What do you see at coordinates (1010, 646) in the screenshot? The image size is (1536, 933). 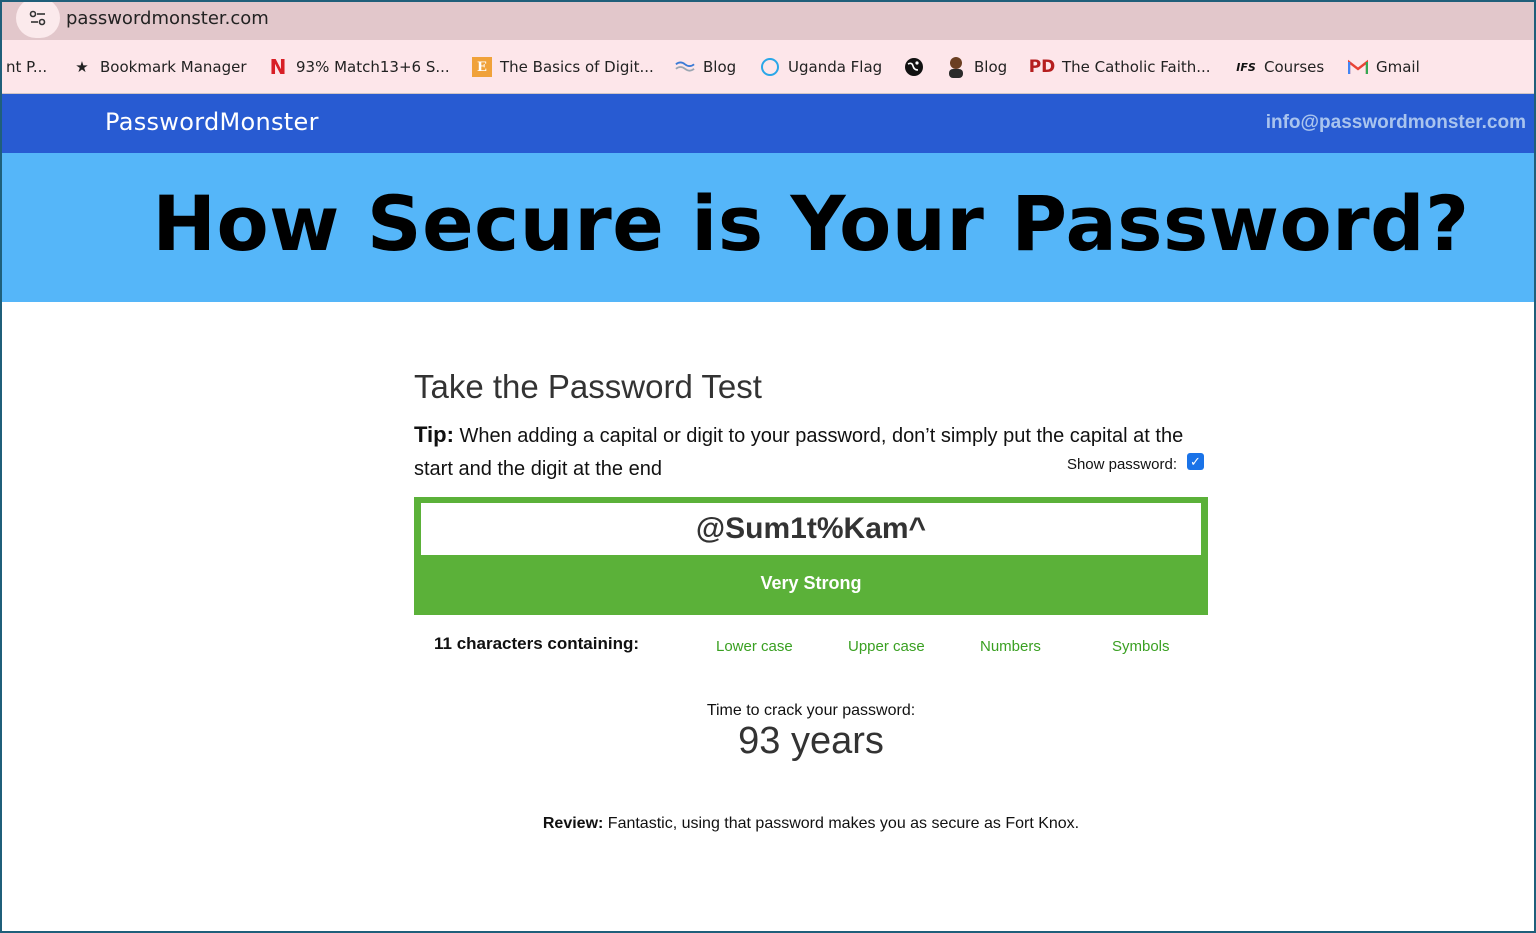 I see `char-type-numbers: Numbers` at bounding box center [1010, 646].